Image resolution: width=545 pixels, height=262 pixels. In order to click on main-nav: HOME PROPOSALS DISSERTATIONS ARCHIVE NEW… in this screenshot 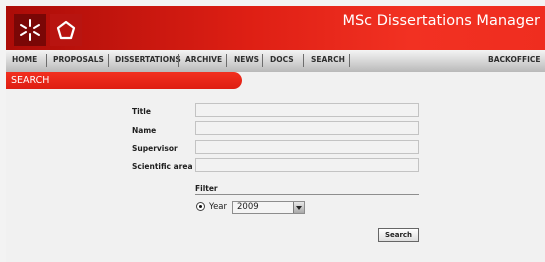, I will do `click(275, 61)`.